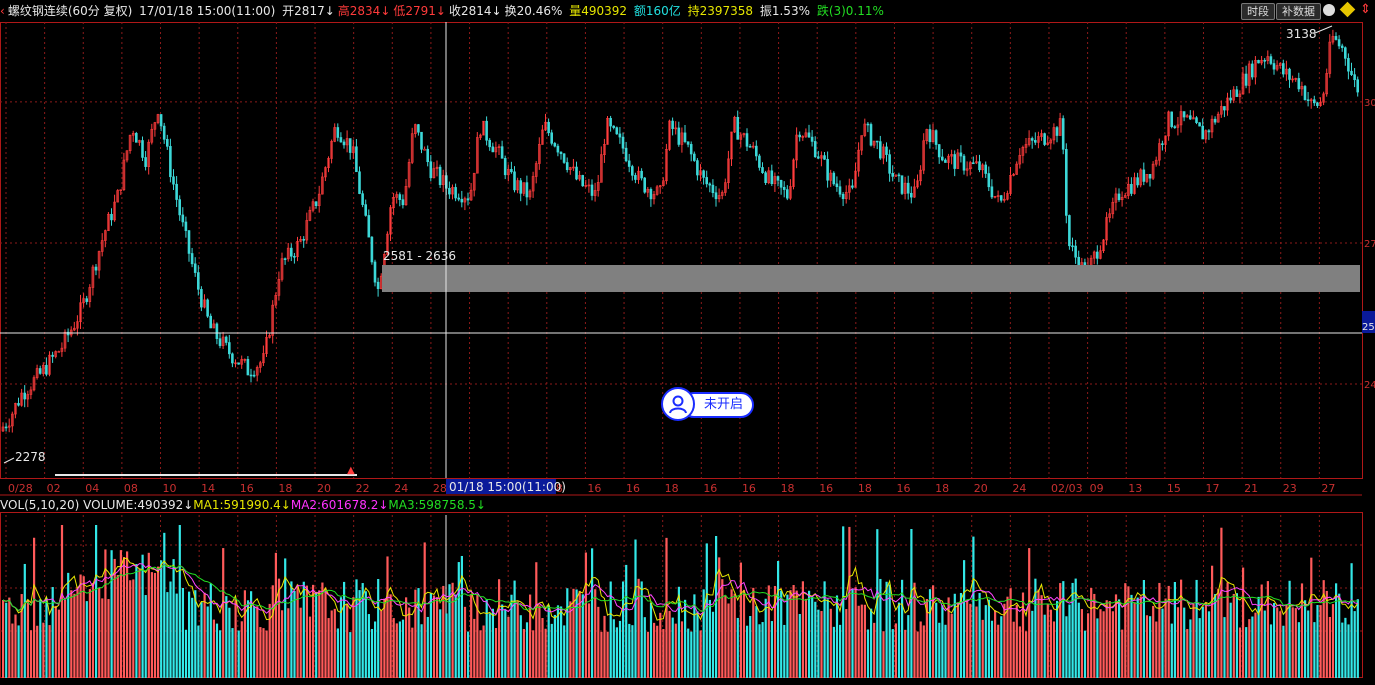 This screenshot has height=685, width=1375. I want to click on time-tick-label: 13, so click(1135, 488).